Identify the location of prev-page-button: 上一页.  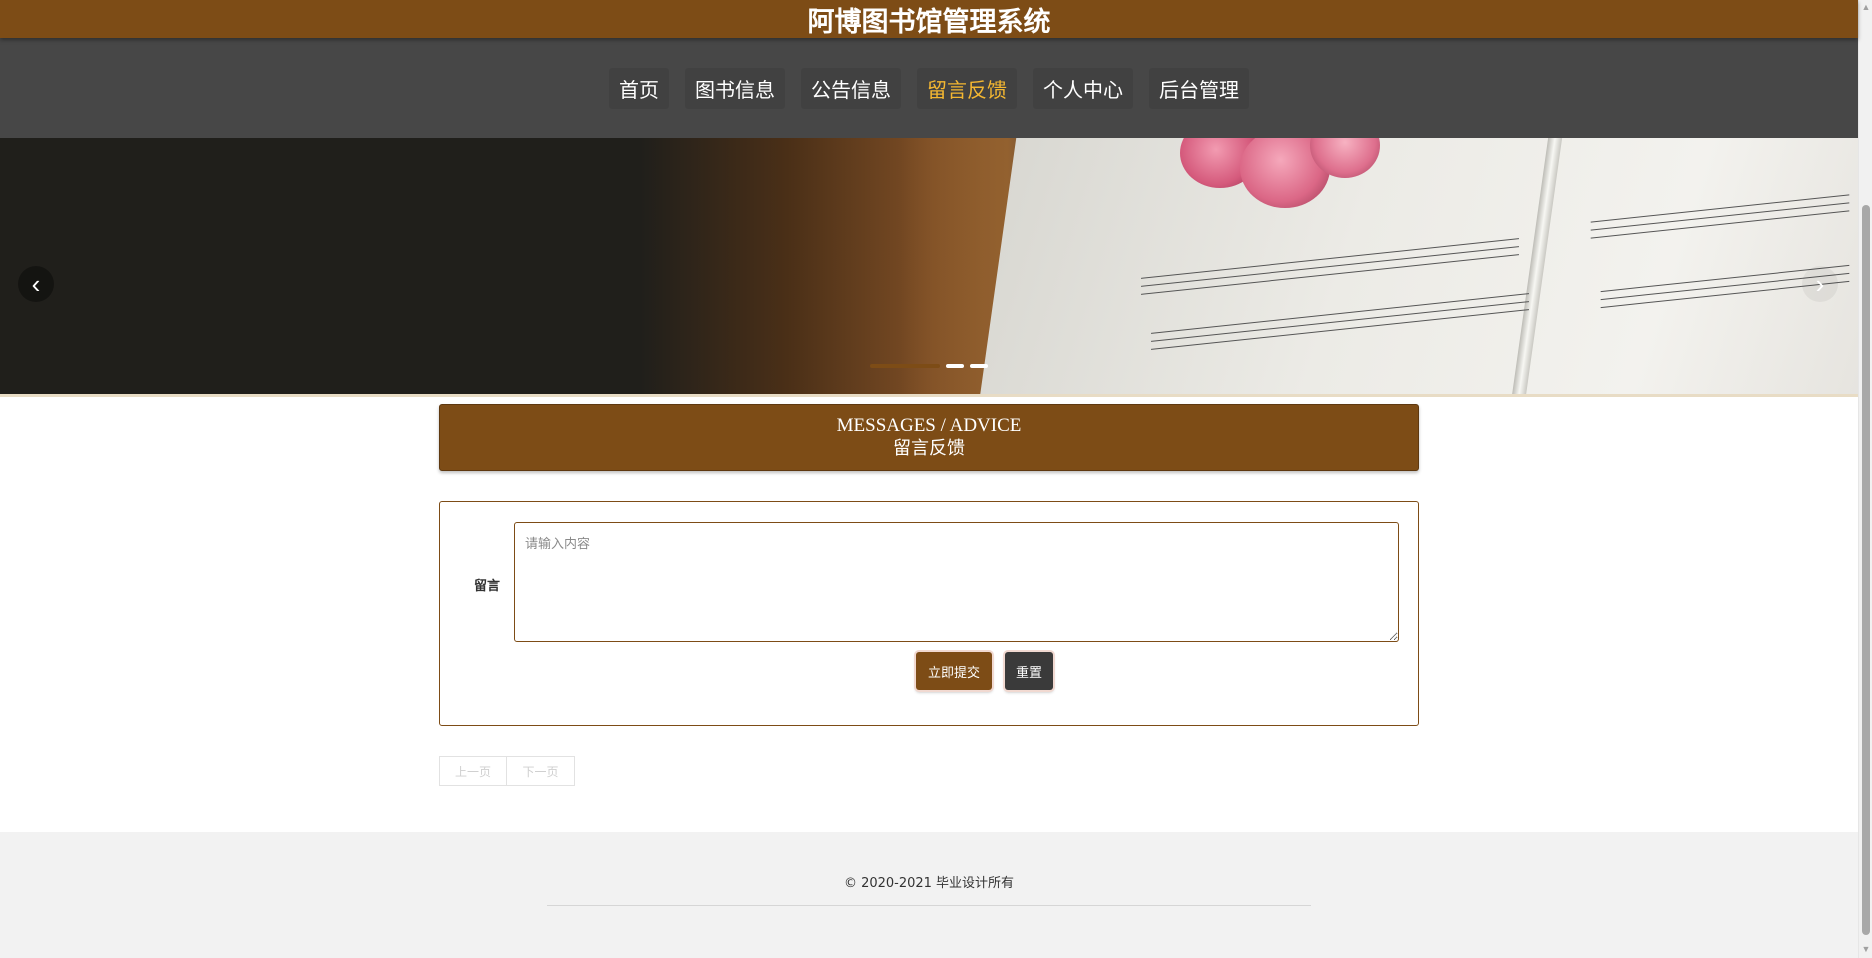
(473, 771).